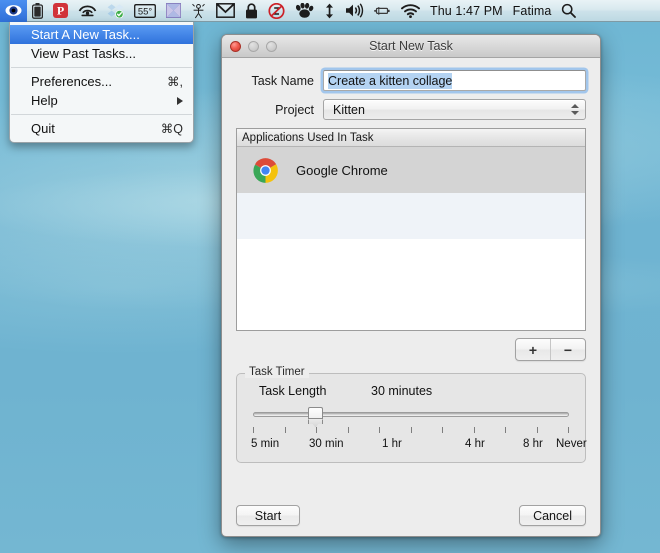 Image resolution: width=660 pixels, height=553 pixels. I want to click on battery-icon, so click(37, 10).